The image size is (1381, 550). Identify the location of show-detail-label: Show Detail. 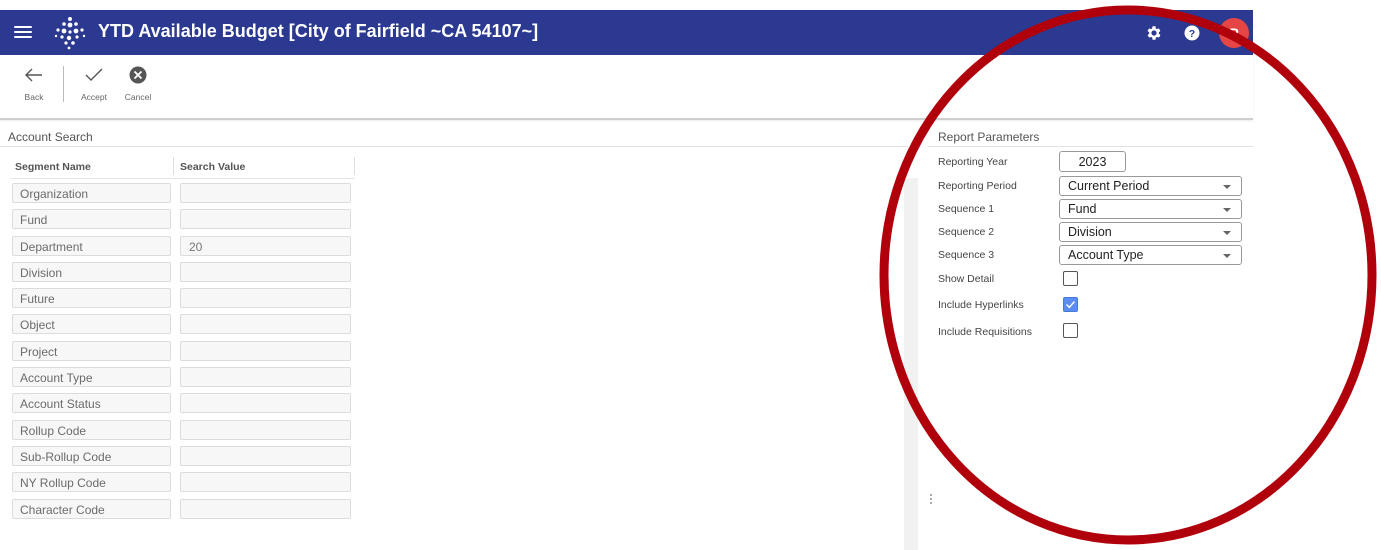
(966, 279).